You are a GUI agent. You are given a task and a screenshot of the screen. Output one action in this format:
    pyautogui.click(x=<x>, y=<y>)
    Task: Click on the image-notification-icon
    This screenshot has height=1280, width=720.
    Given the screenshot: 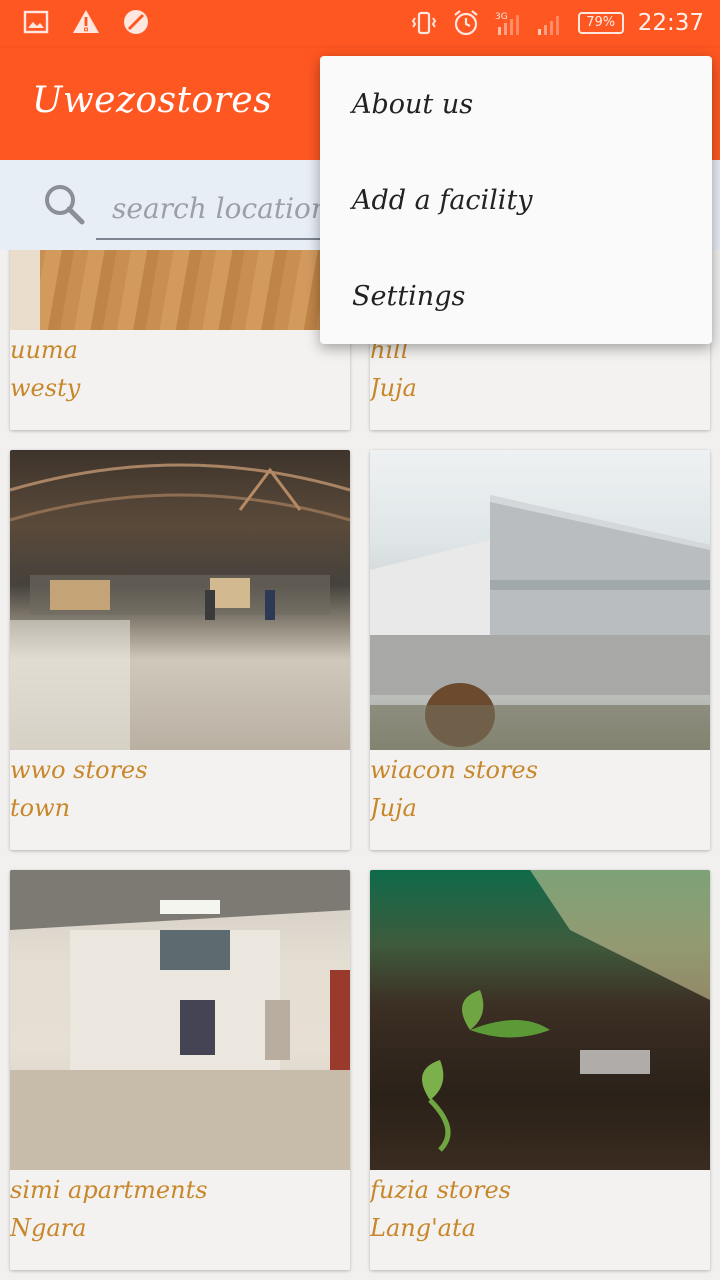 What is the action you would take?
    pyautogui.click(x=36, y=22)
    